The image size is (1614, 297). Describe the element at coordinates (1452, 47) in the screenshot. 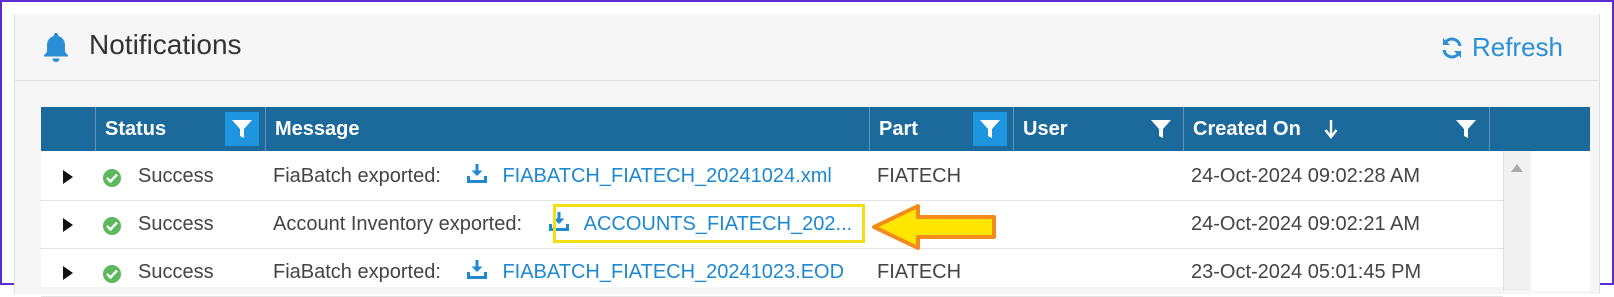

I see `refresh-icon` at that location.